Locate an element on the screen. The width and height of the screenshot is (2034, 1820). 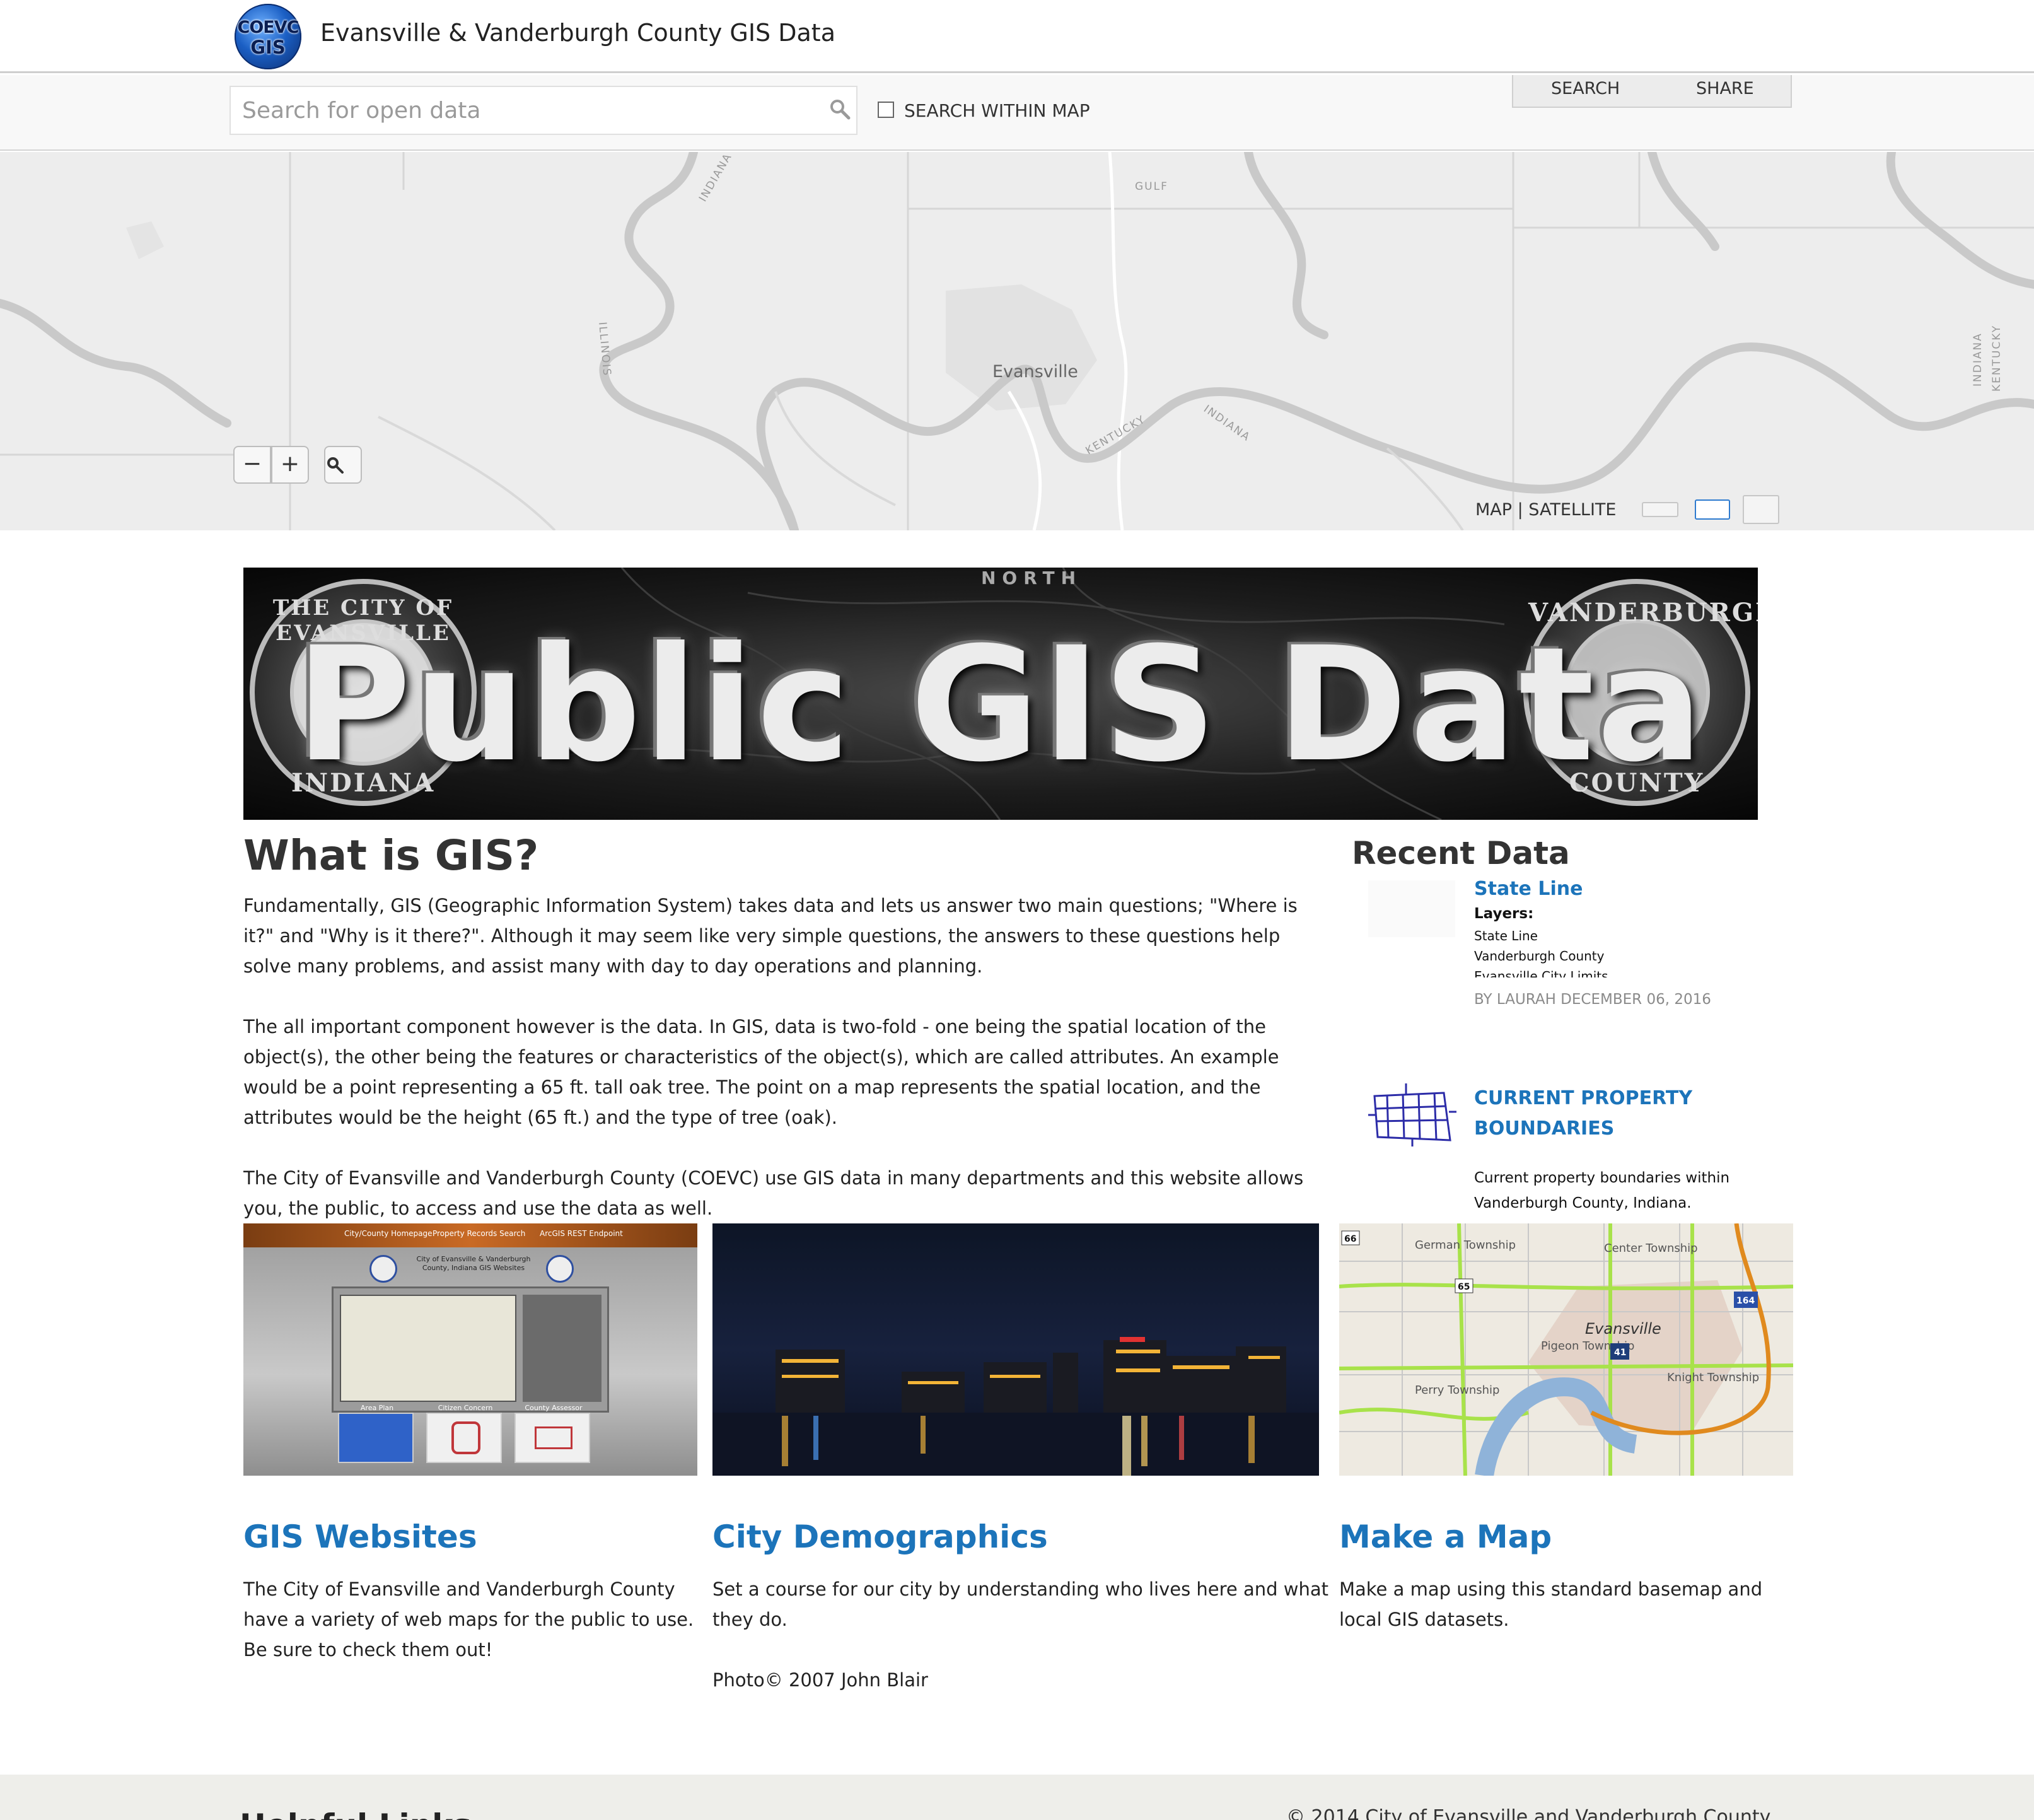
image-nav-item: Property Records Search is located at coordinates (479, 1233).